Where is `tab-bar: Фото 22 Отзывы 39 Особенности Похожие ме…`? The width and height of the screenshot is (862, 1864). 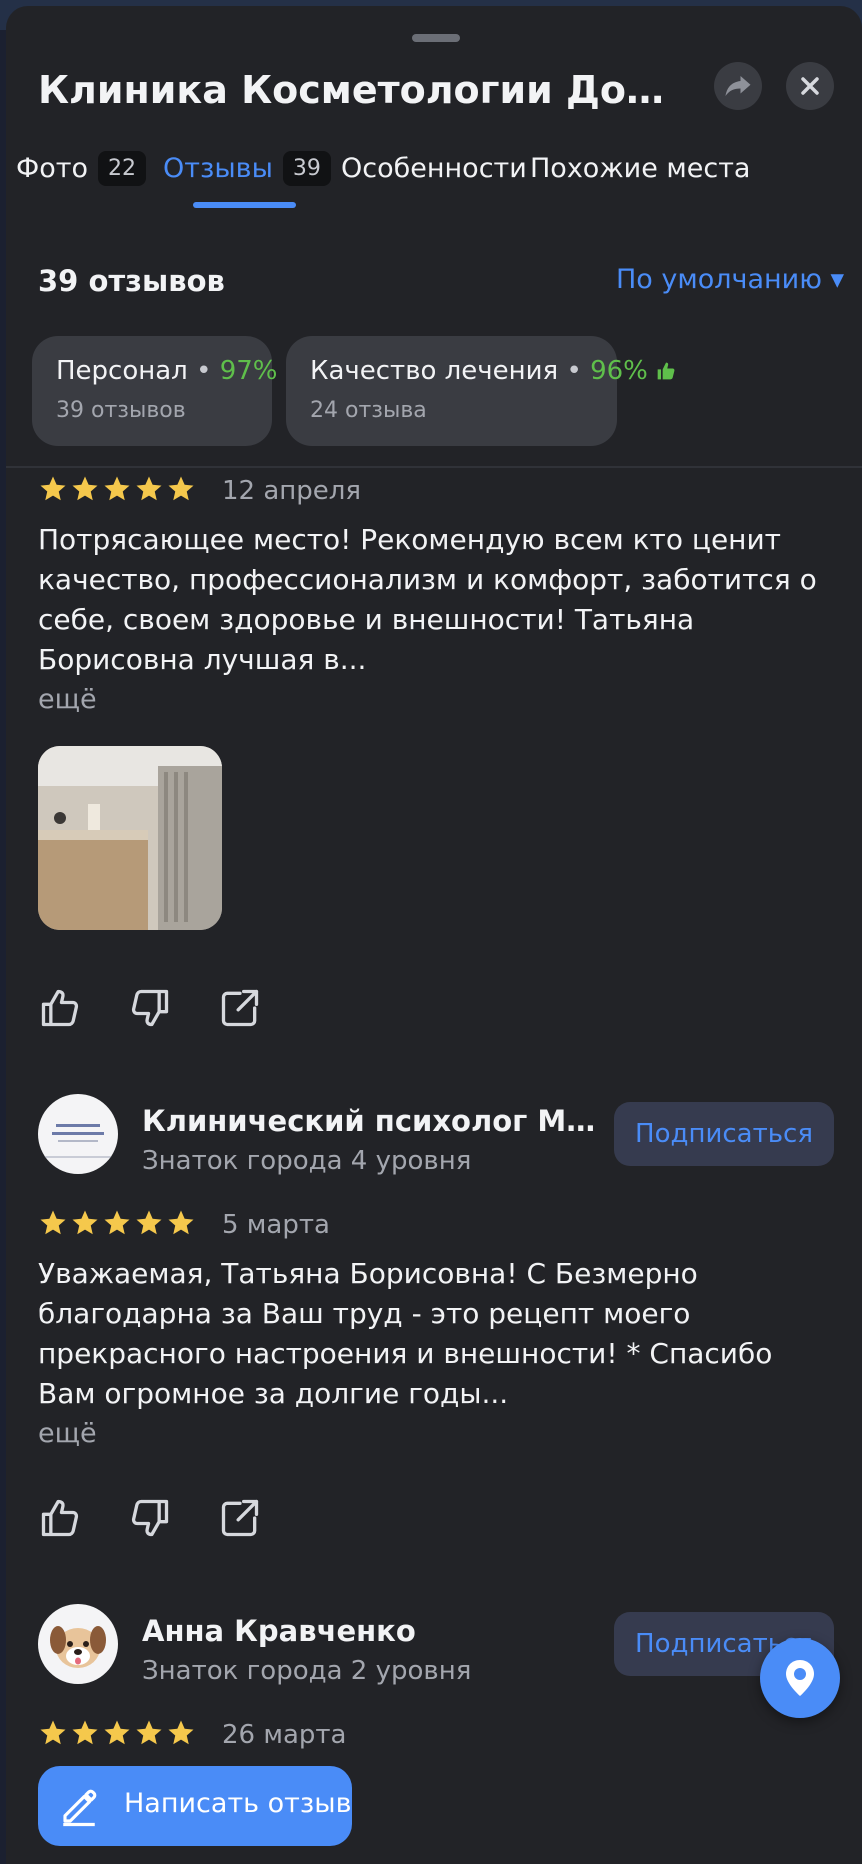 tab-bar: Фото 22 Отзывы 39 Особенности Похожие ме… is located at coordinates (434, 177).